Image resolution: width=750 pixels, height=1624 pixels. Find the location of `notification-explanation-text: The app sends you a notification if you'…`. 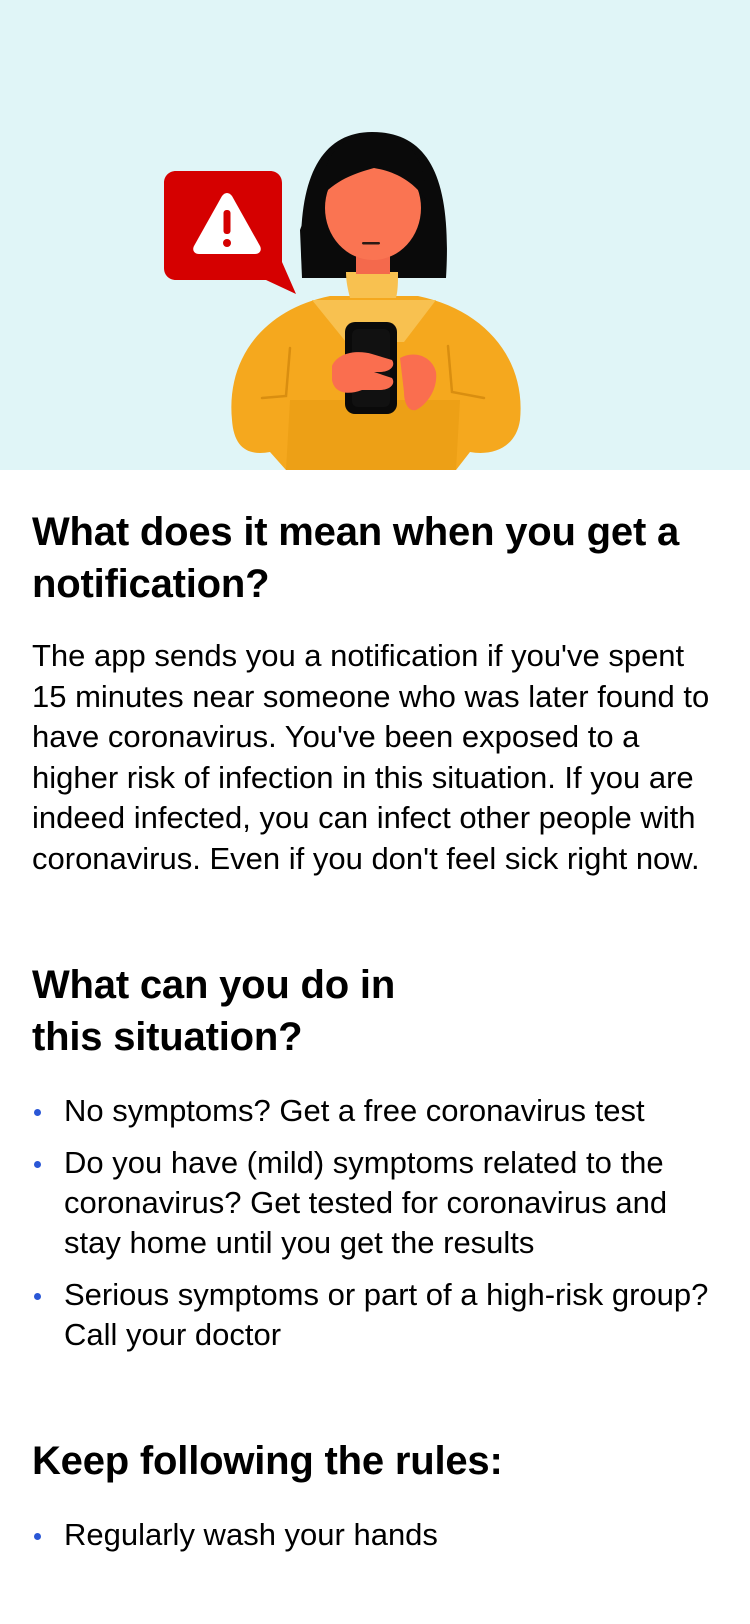

notification-explanation-text: The app sends you a notification if you'… is located at coordinates (371, 757).